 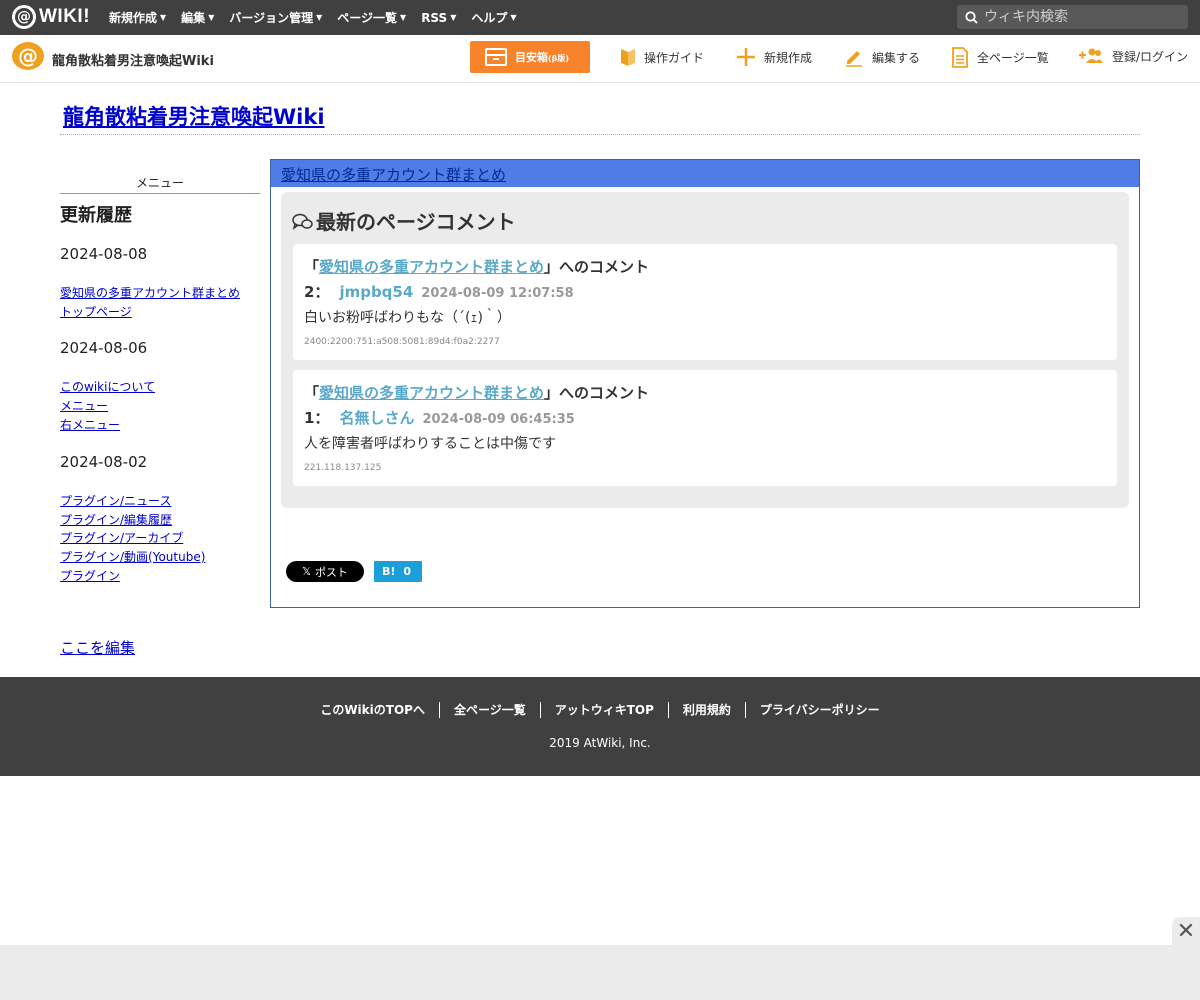 What do you see at coordinates (705, 291) in the screenshot?
I see `comment-meta: 2： jmpbq54 2024-08-09 12:07:58` at bounding box center [705, 291].